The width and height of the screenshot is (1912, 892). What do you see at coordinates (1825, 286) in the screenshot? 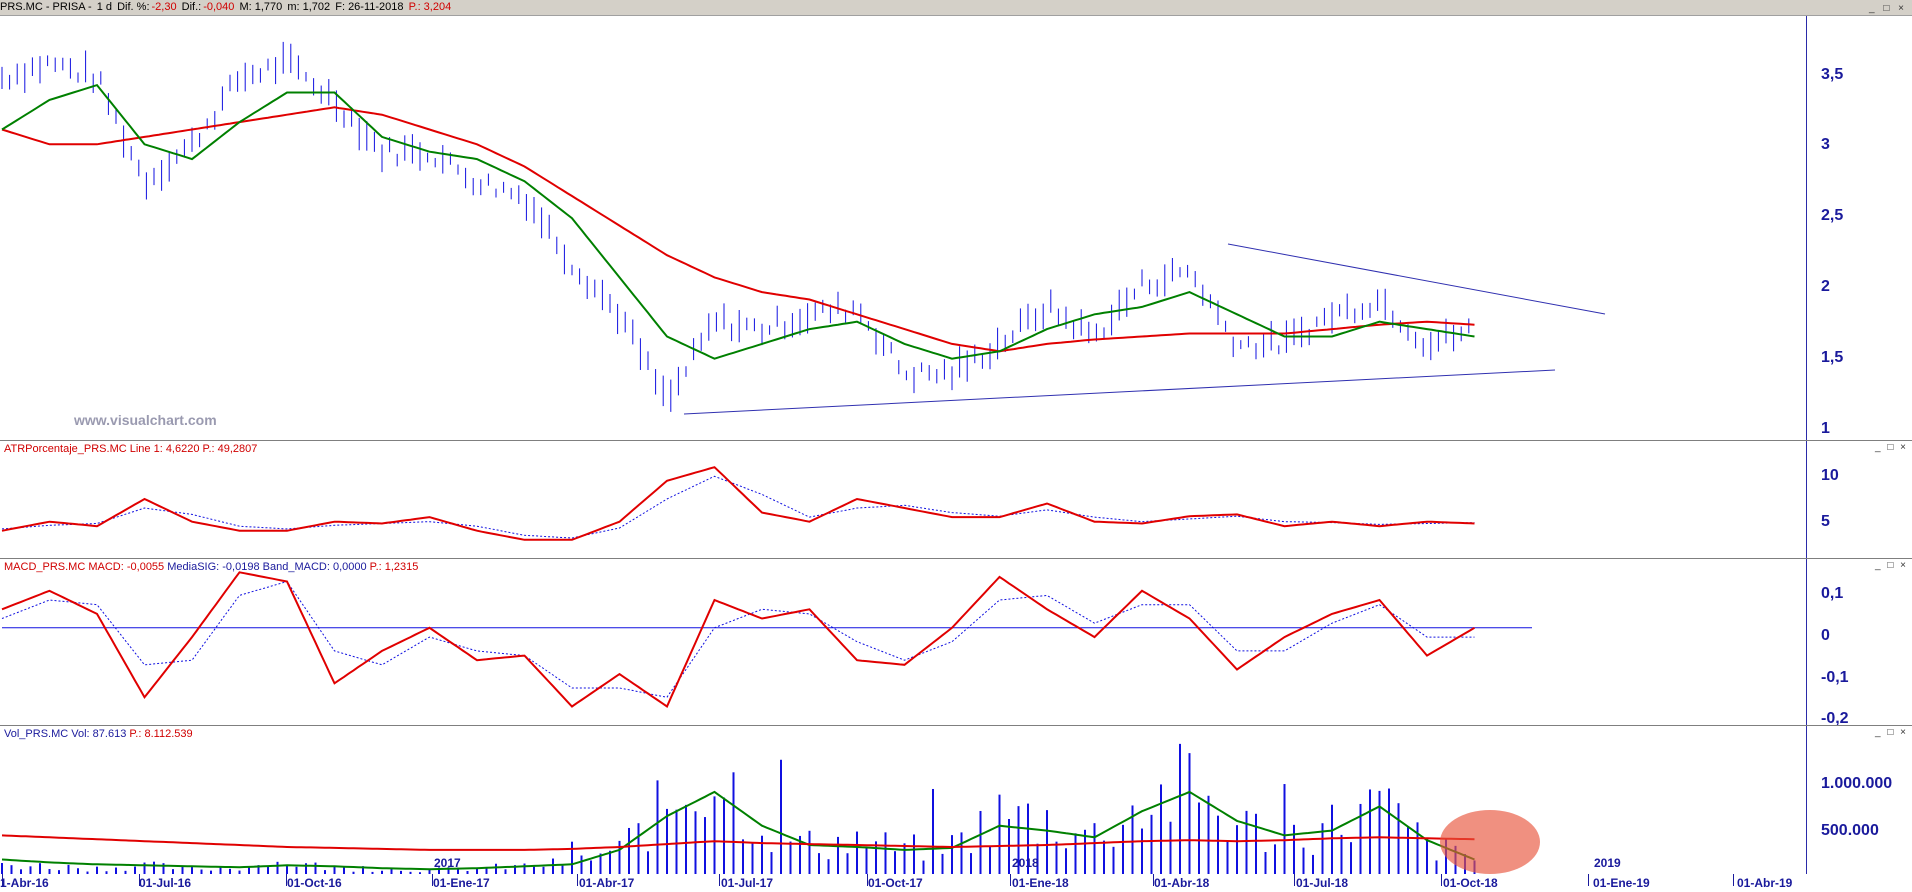
I see `price-tick: 2` at bounding box center [1825, 286].